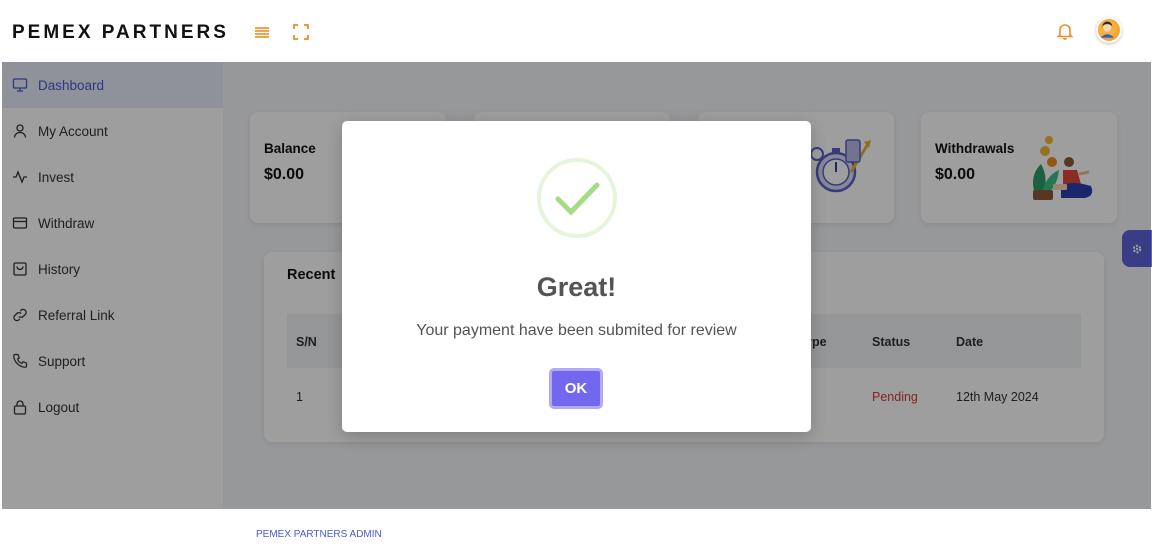 This screenshot has height=554, width=1152. What do you see at coordinates (301, 32) in the screenshot?
I see `fullscreen-icon` at bounding box center [301, 32].